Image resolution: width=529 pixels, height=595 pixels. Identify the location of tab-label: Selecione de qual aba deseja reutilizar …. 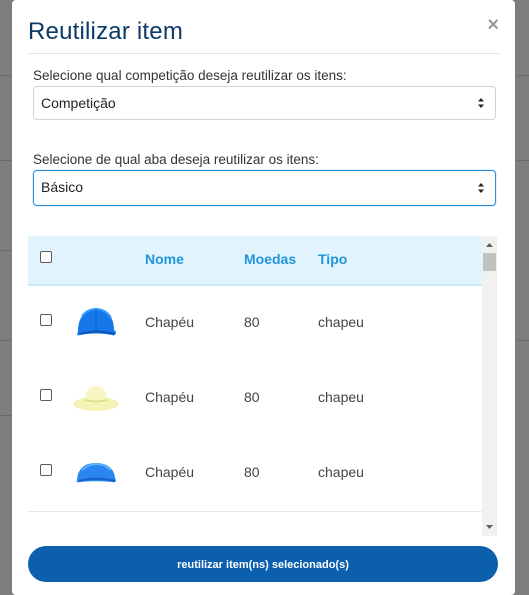
(176, 159).